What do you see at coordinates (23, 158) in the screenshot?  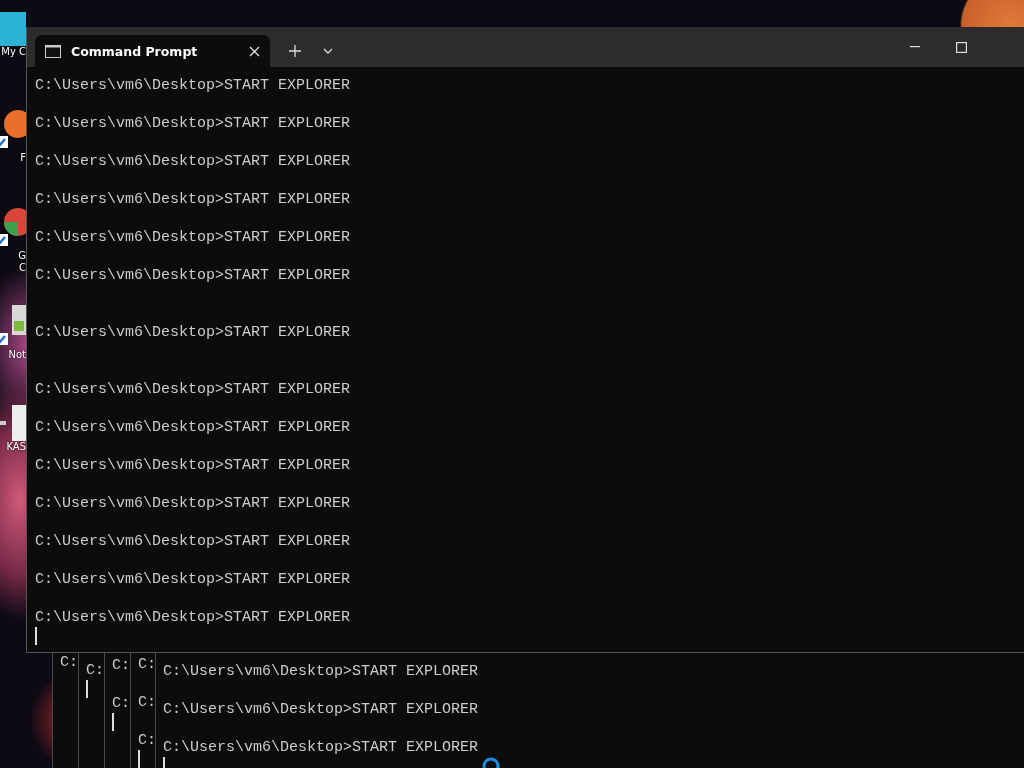 I see `icon-label: F` at bounding box center [23, 158].